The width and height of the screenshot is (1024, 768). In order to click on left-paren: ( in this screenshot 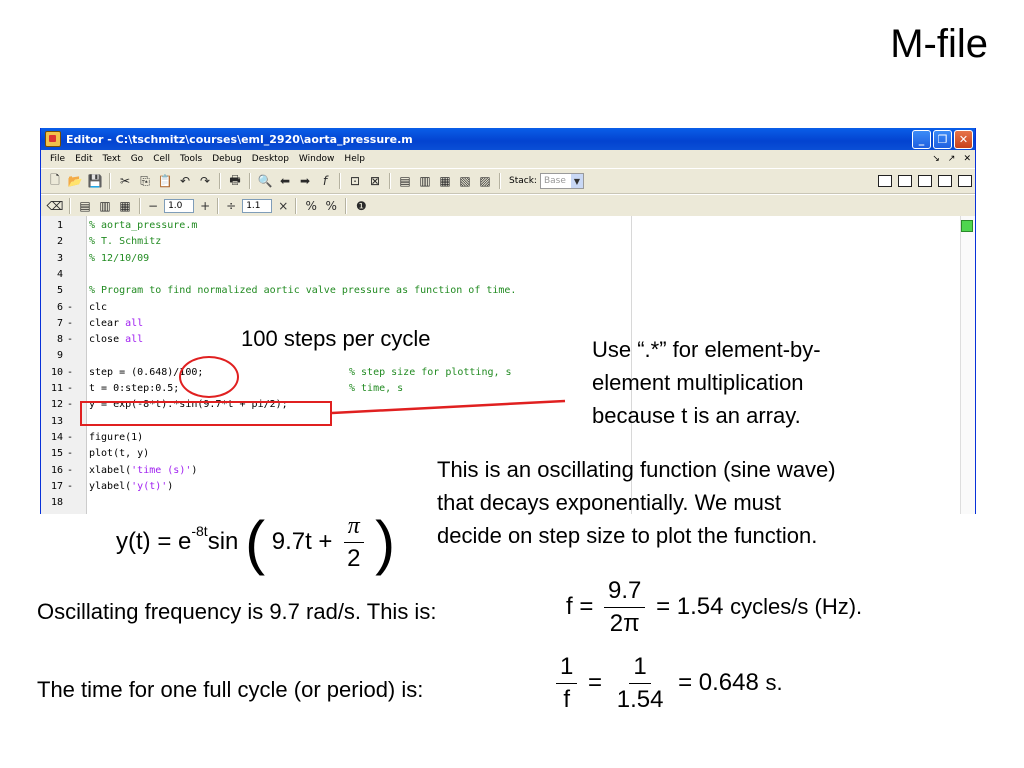, I will do `click(255, 542)`.